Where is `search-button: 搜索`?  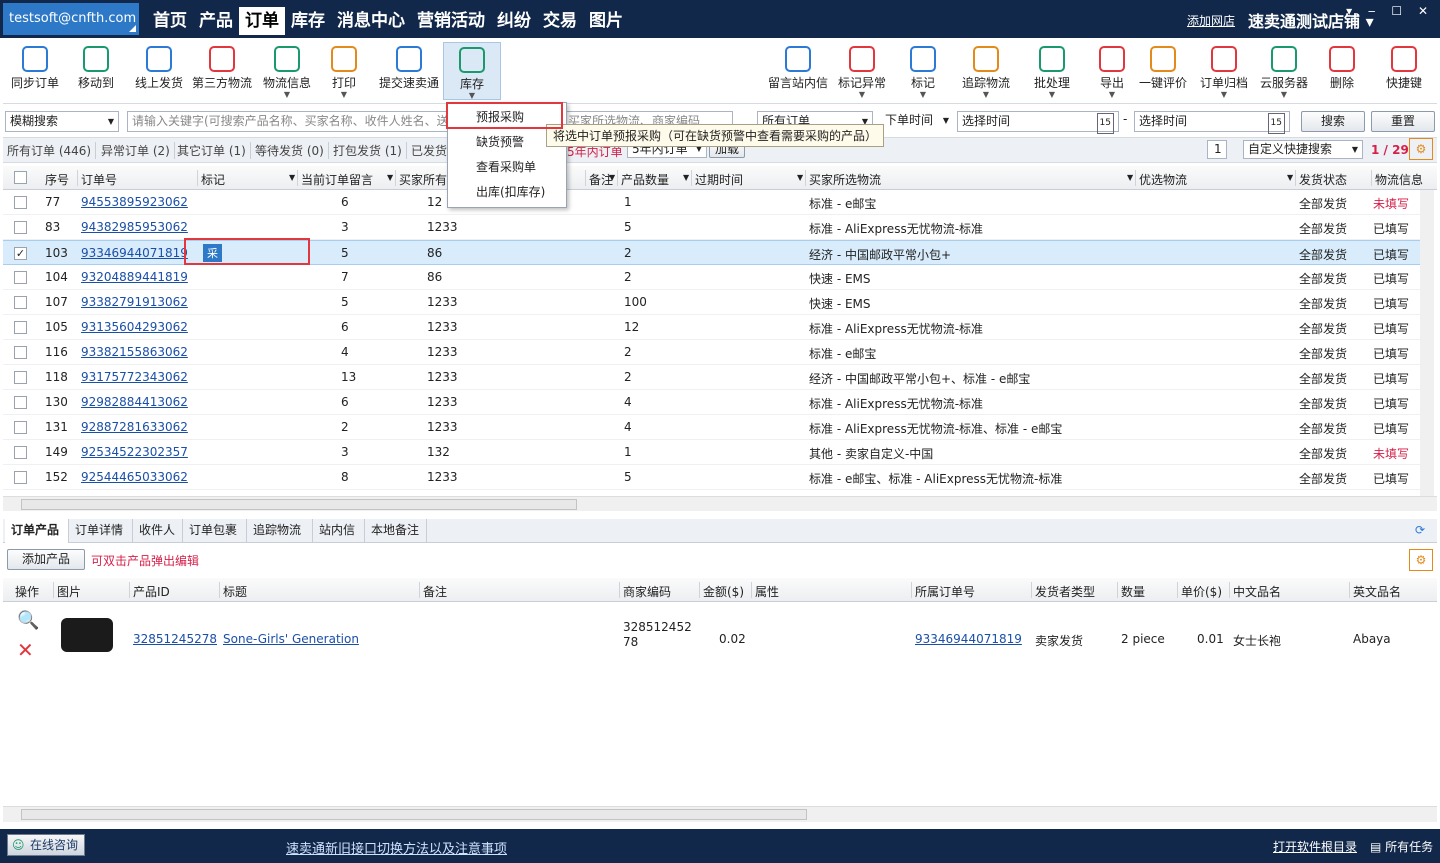
search-button: 搜索 is located at coordinates (1333, 121).